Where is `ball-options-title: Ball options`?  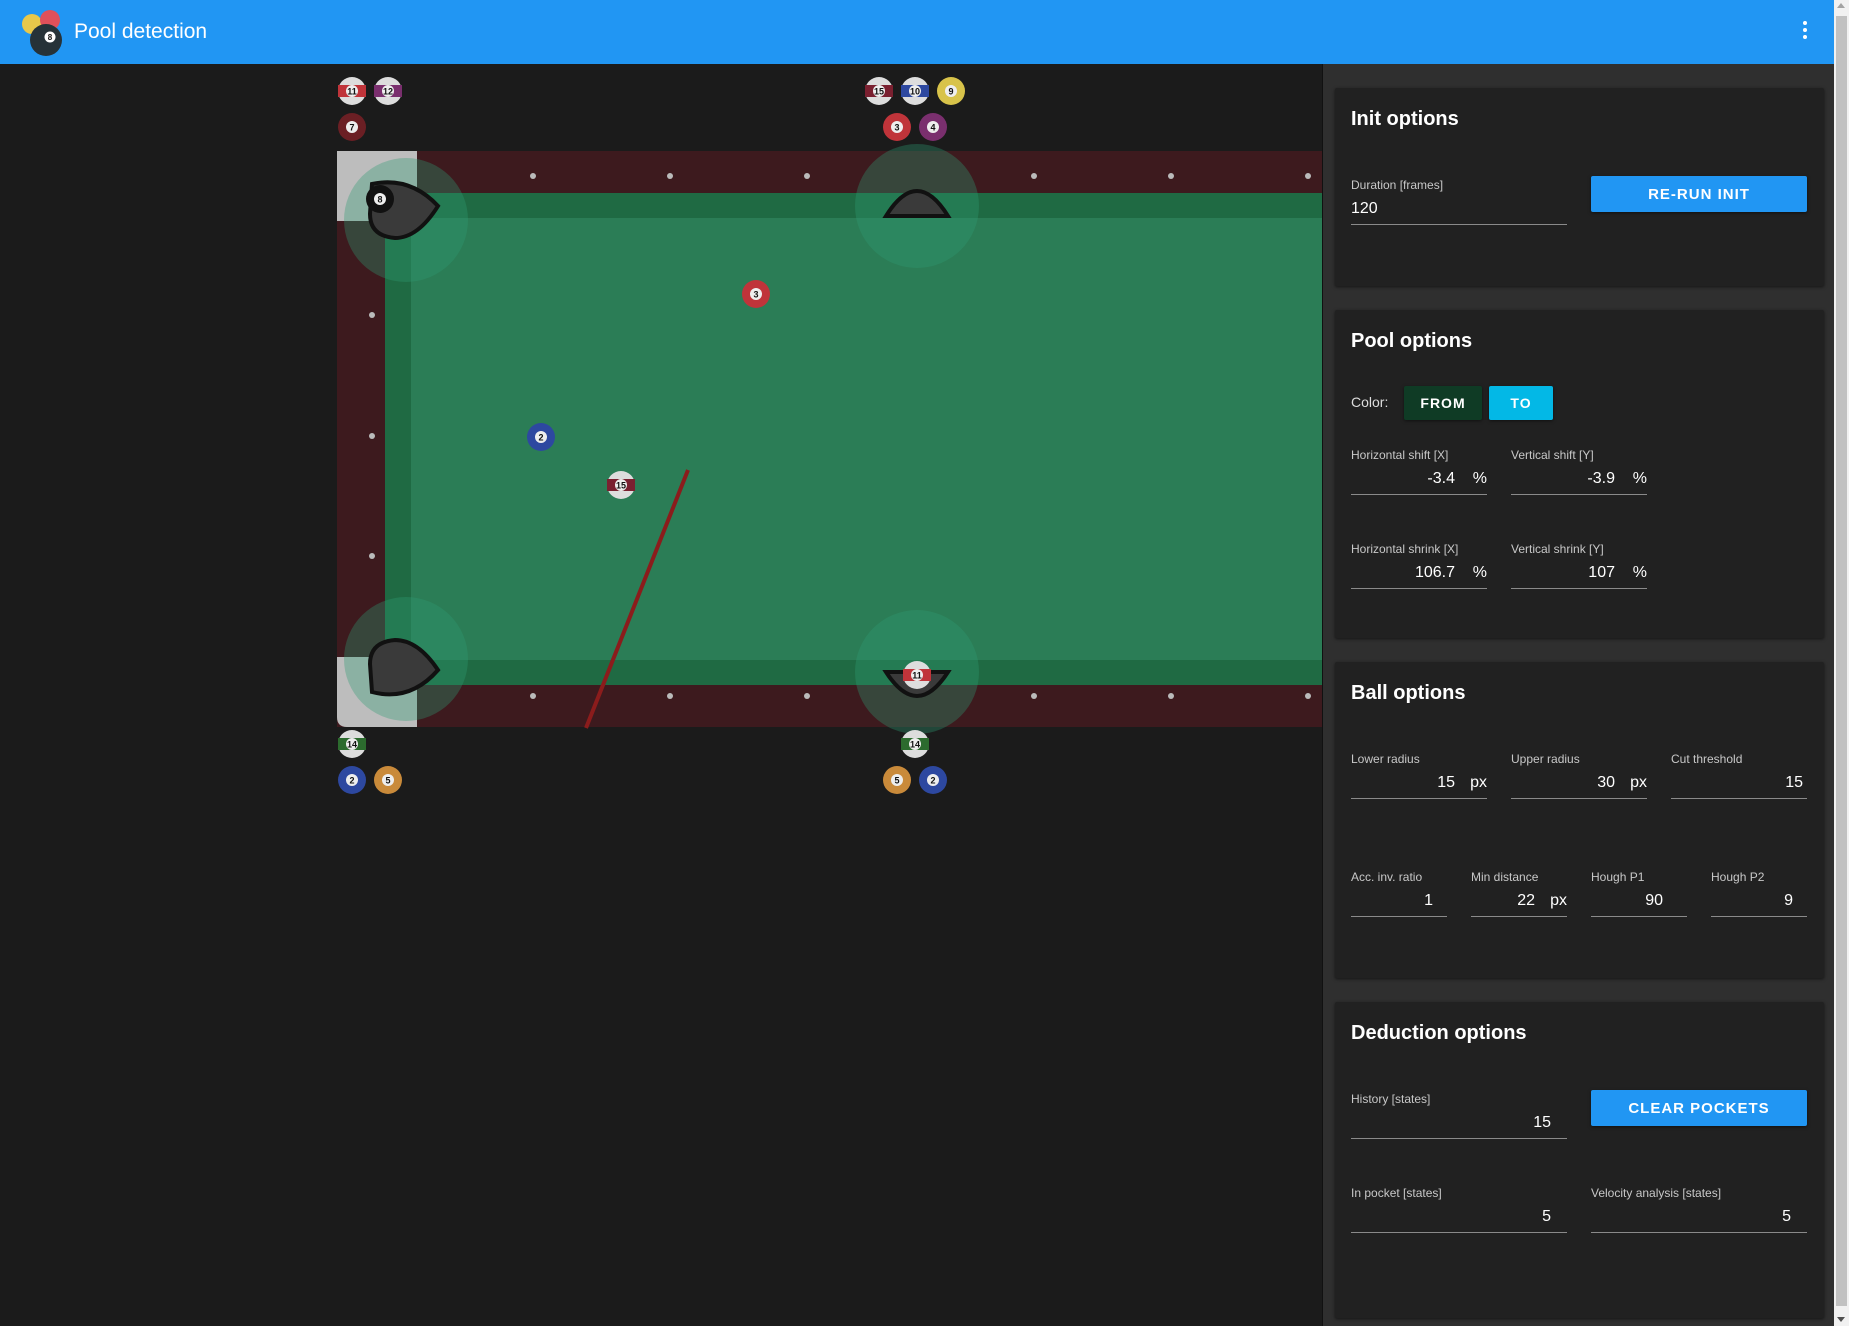 ball-options-title: Ball options is located at coordinates (1408, 693).